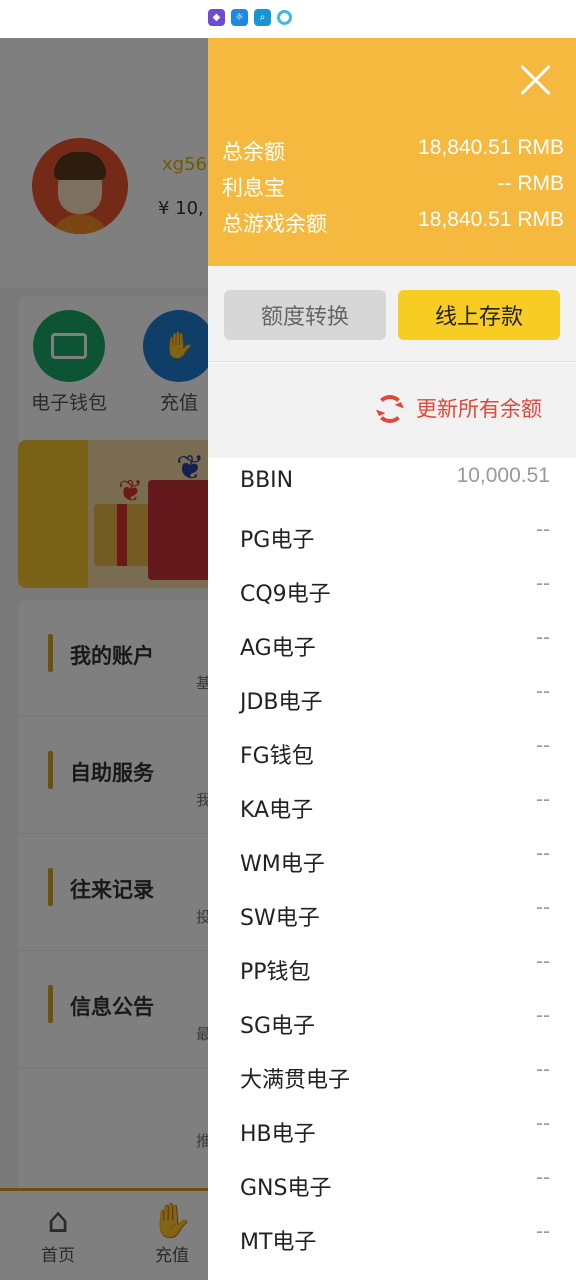 The width and height of the screenshot is (576, 1280). I want to click on drawer-actions: 额度转换 线上存款, so click(392, 314).